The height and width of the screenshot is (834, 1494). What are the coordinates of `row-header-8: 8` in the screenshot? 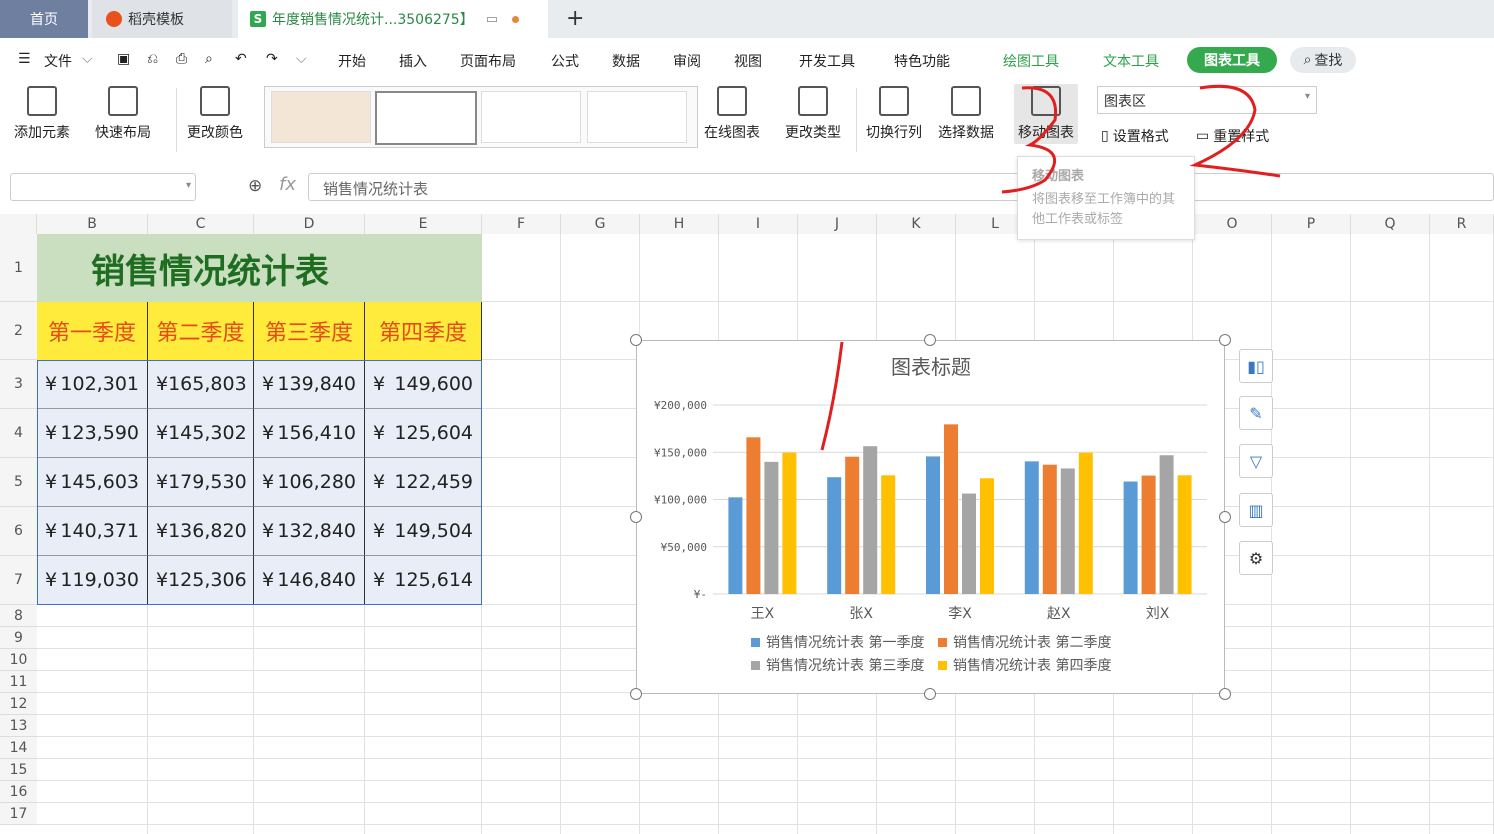 It's located at (18, 616).